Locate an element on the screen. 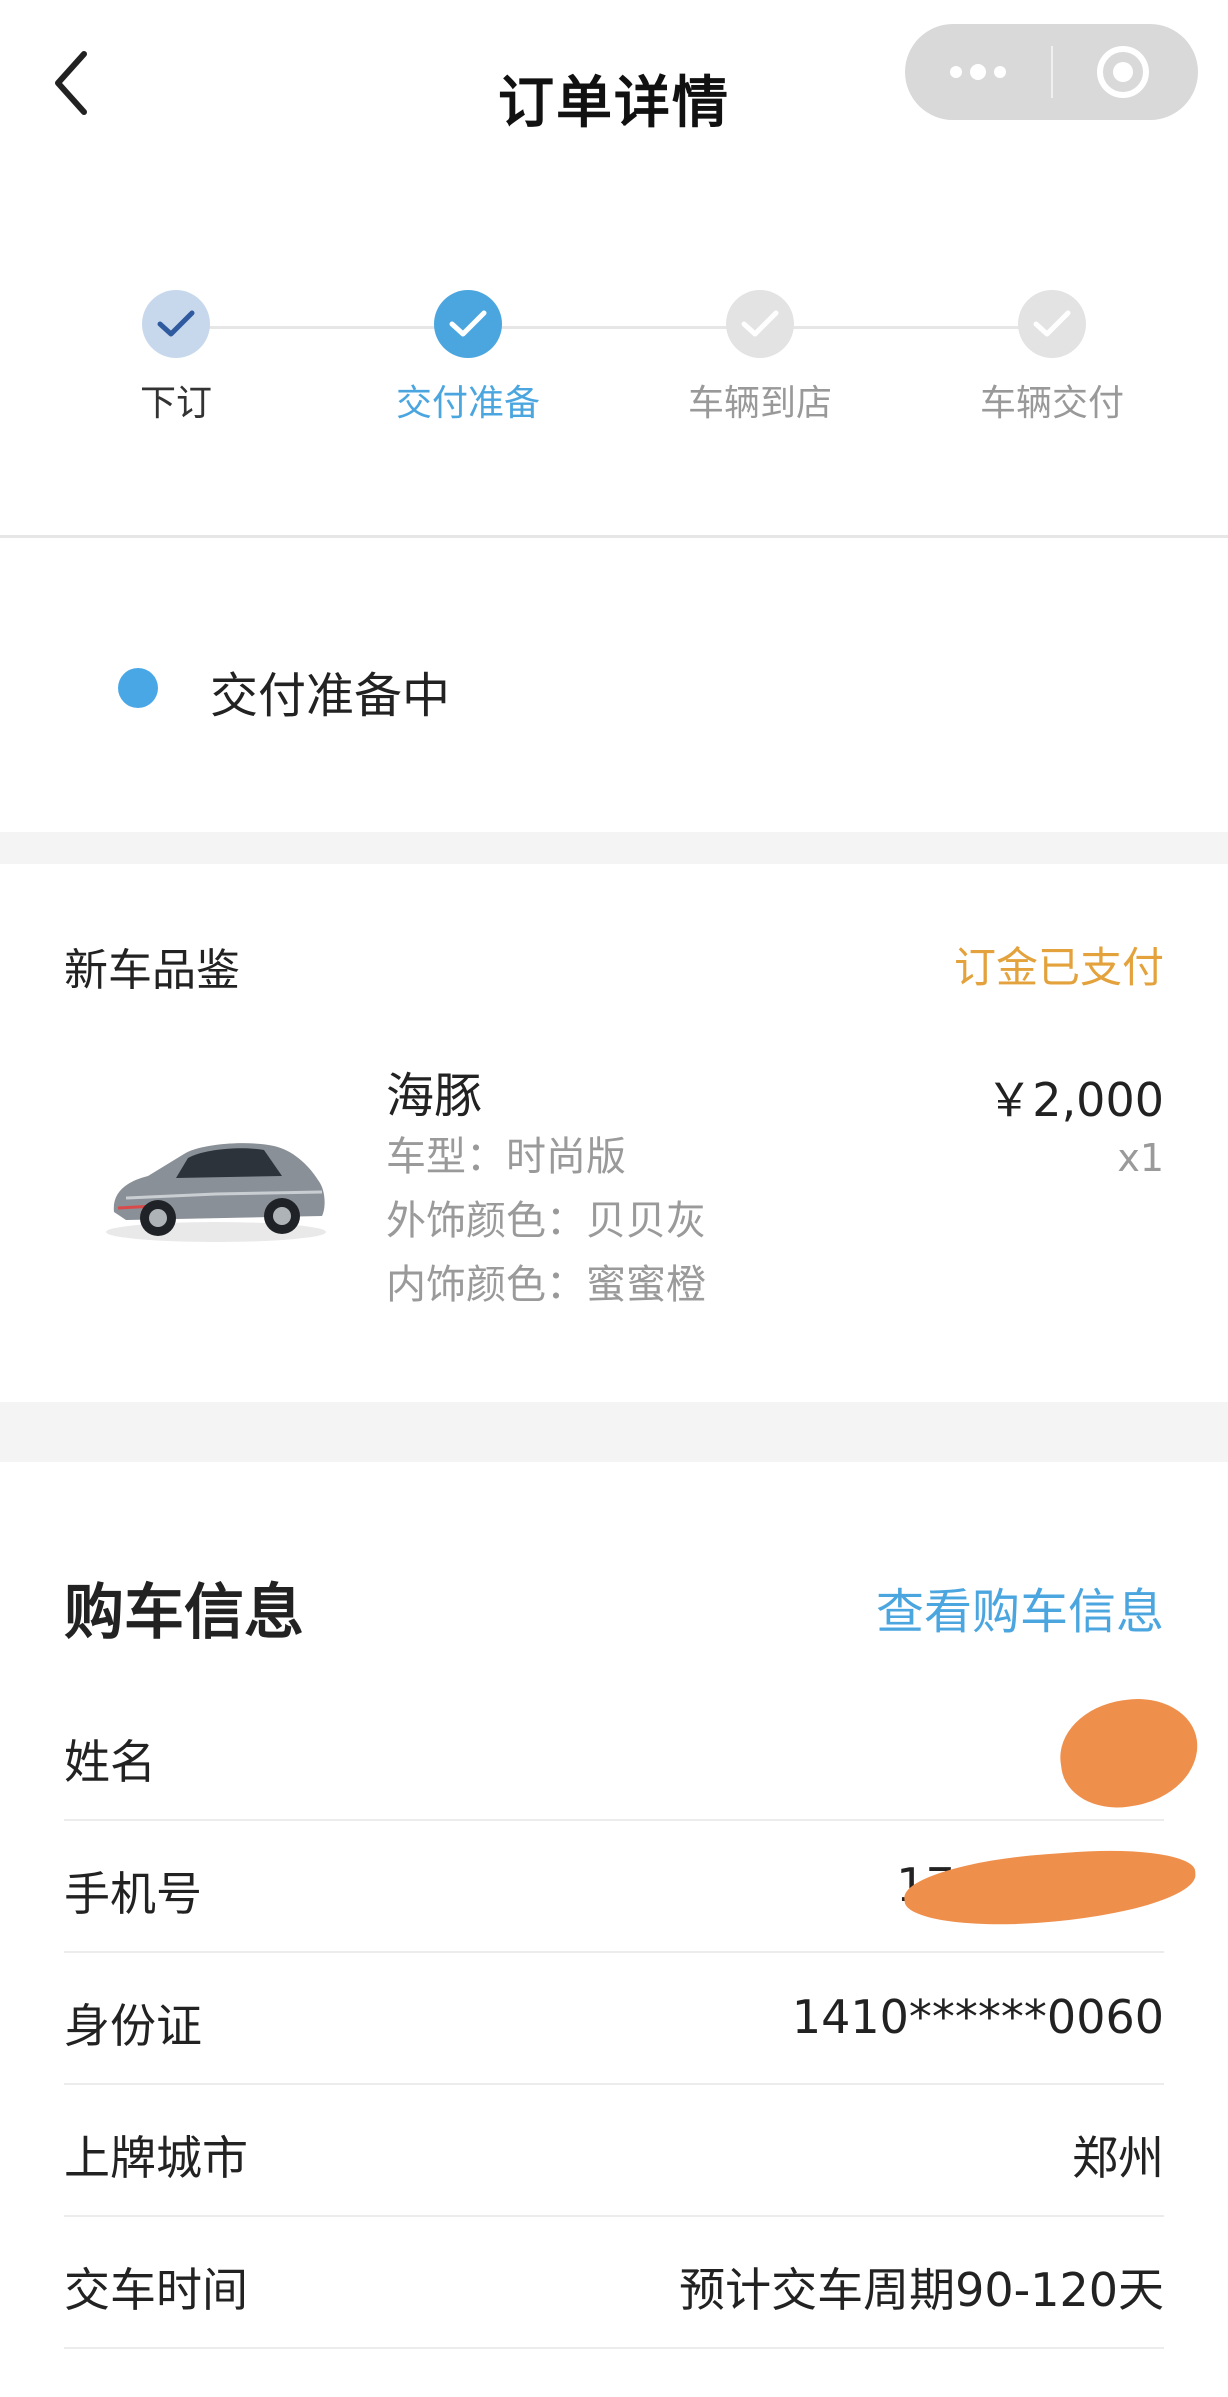 The height and width of the screenshot is (2397, 1228). info-row-delivery-time: 交车时间 预计交车周期90-120天 is located at coordinates (614, 2282).